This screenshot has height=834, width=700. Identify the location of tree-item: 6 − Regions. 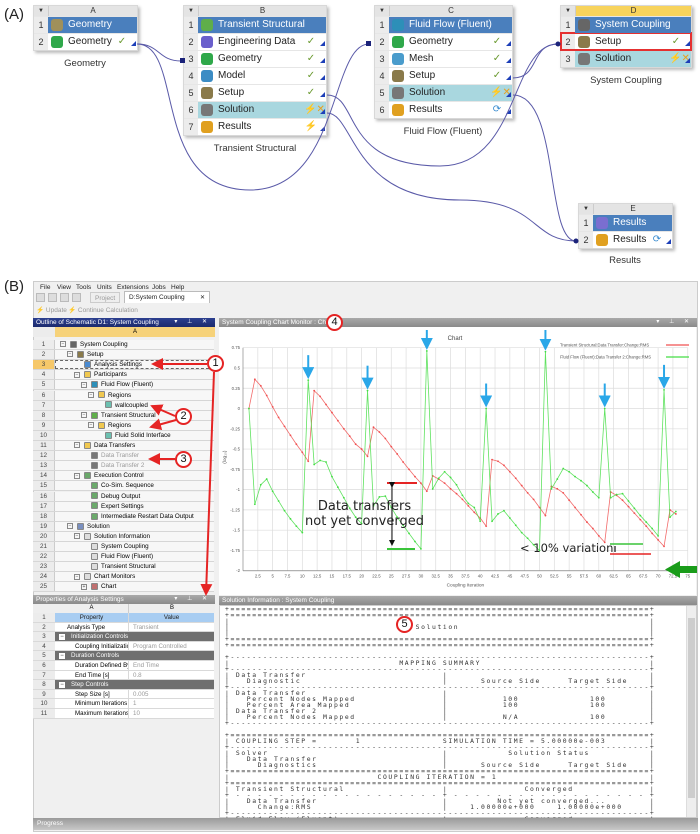
(123, 395).